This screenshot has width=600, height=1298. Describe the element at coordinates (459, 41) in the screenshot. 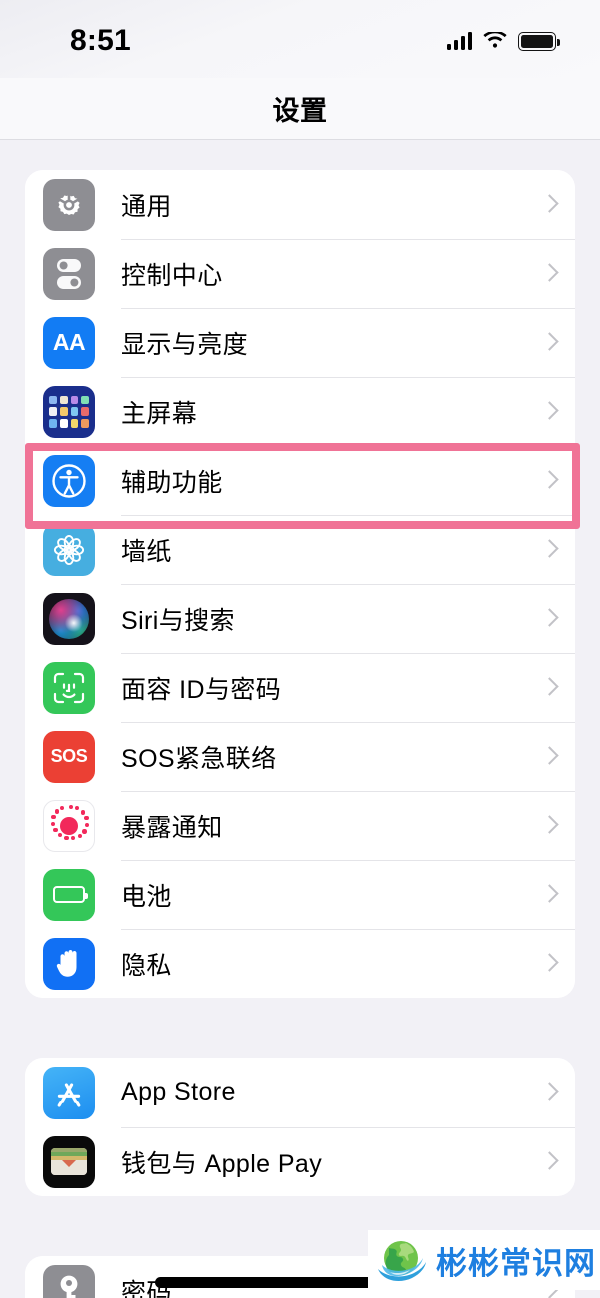

I see `cellular-signal-icon` at that location.